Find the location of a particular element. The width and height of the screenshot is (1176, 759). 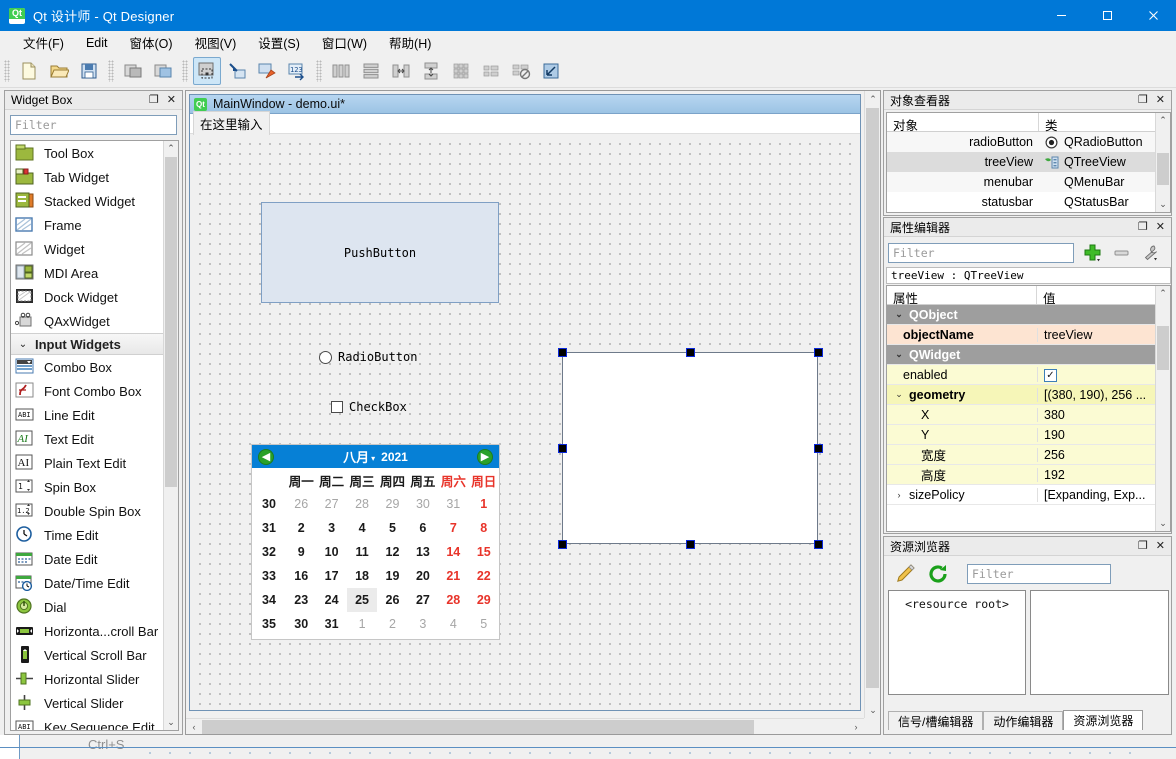

widget-box-item: MDI Area is located at coordinates (94, 273).